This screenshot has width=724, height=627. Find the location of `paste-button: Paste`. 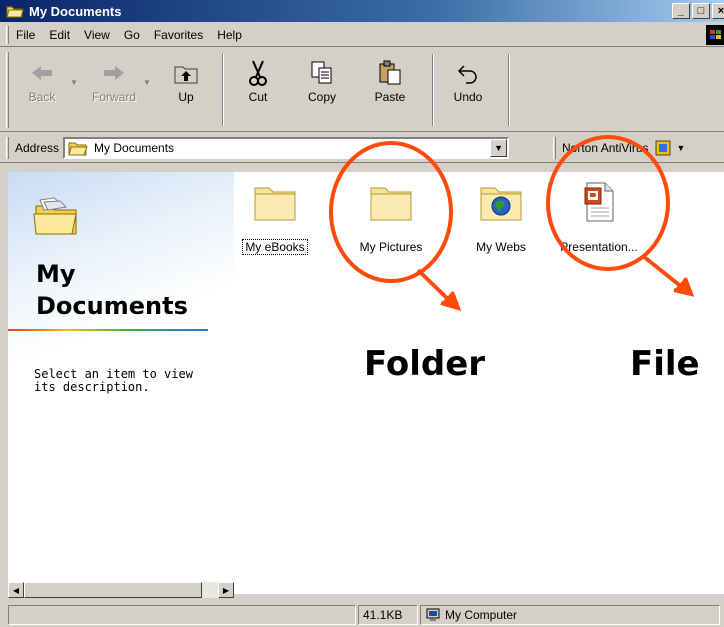

paste-button: Paste is located at coordinates (390, 92).